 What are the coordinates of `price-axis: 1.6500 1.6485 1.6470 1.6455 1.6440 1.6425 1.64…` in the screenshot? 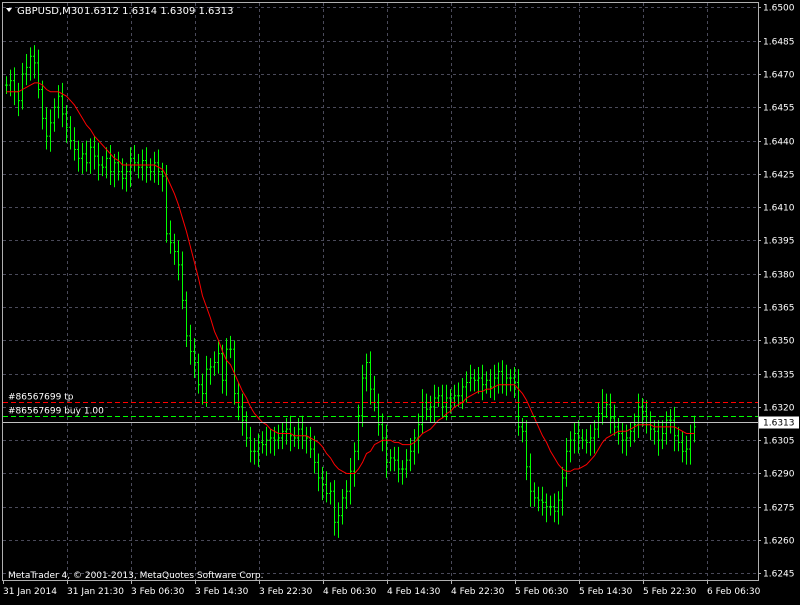 It's located at (776, 292).